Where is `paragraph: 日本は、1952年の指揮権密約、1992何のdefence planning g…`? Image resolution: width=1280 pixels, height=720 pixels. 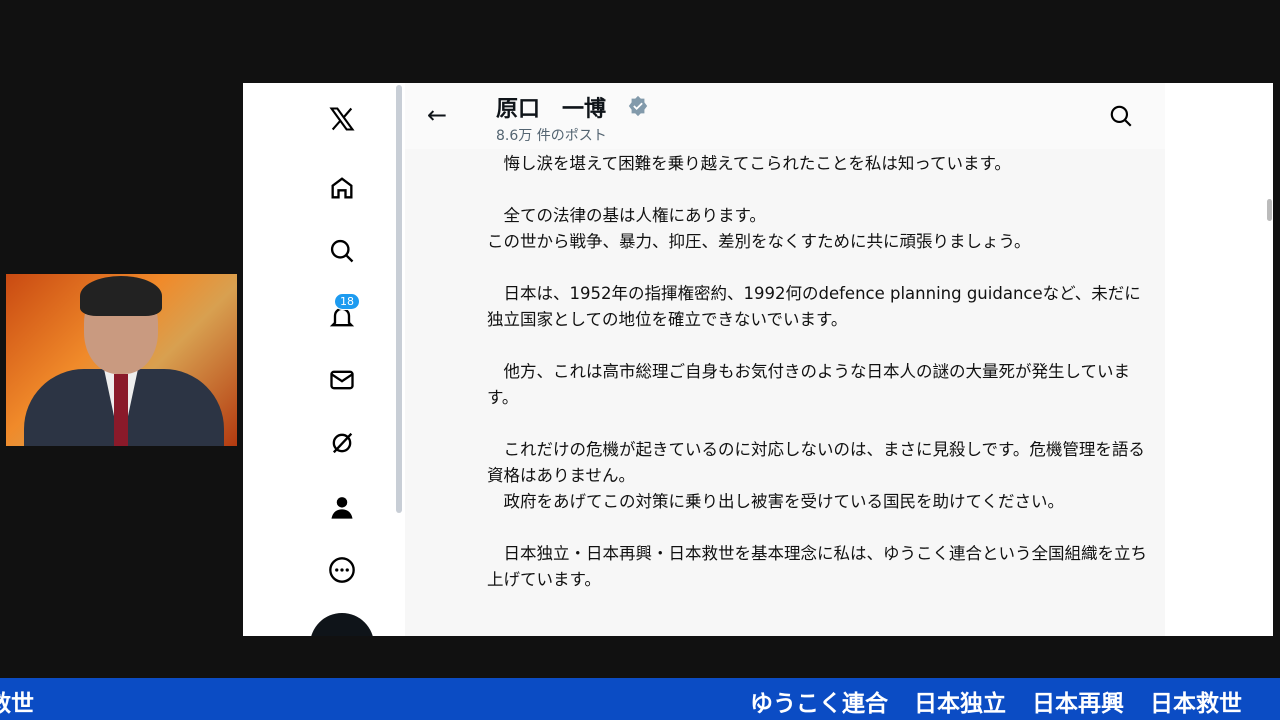 paragraph: 日本は、1952年の指揮権密約、1992何のdefence planning g… is located at coordinates (814, 306).